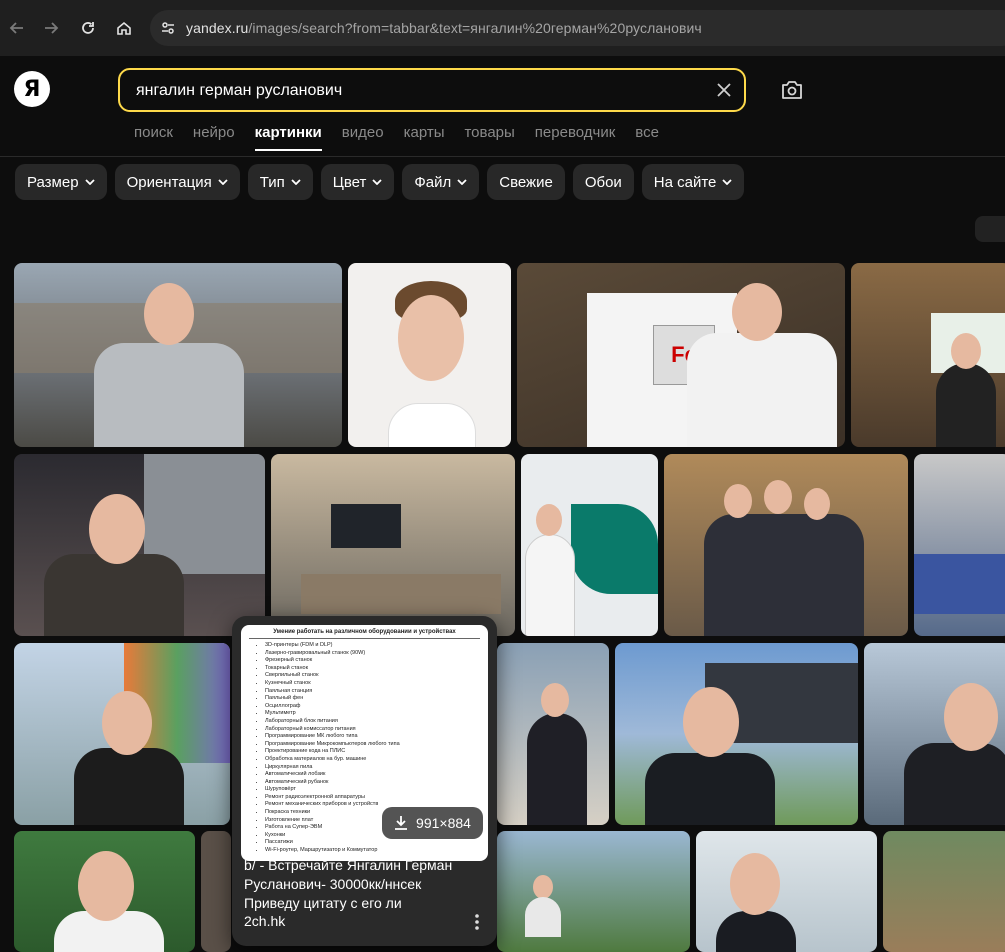 The width and height of the screenshot is (1005, 952). I want to click on preview-domain: 2ch.hk, so click(264, 921).